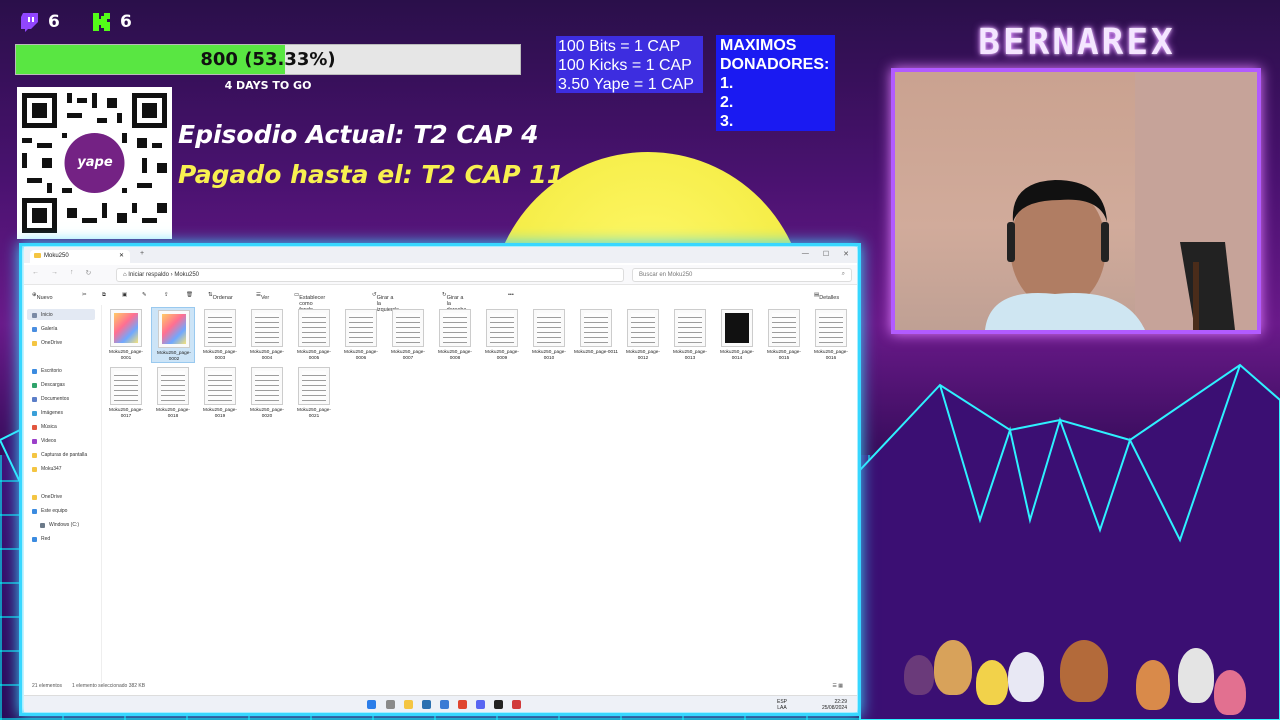  What do you see at coordinates (35, 273) in the screenshot?
I see `back-icon: ←` at bounding box center [35, 273].